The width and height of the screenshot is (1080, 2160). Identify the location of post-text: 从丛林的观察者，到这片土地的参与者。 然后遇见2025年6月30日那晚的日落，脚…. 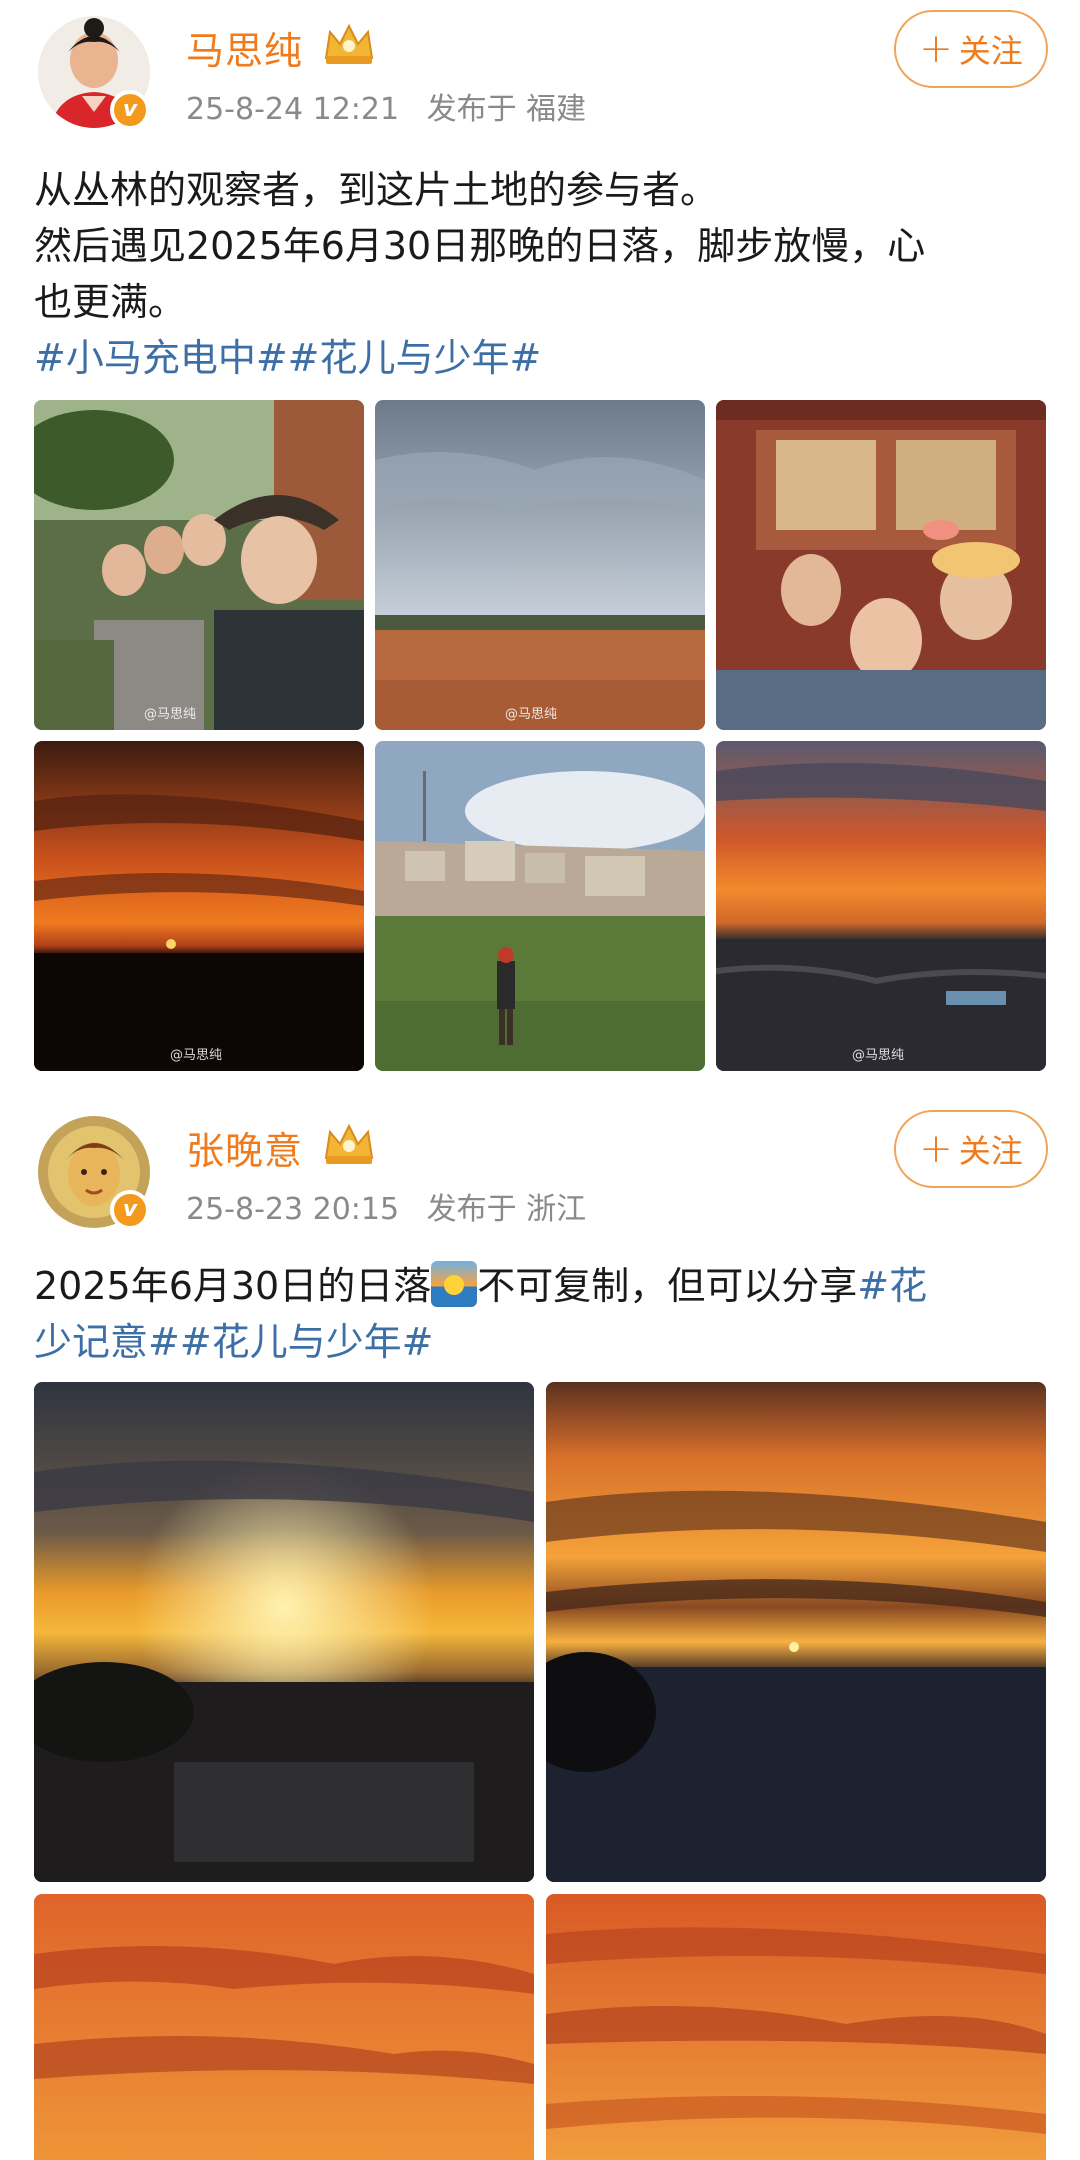
(544, 274).